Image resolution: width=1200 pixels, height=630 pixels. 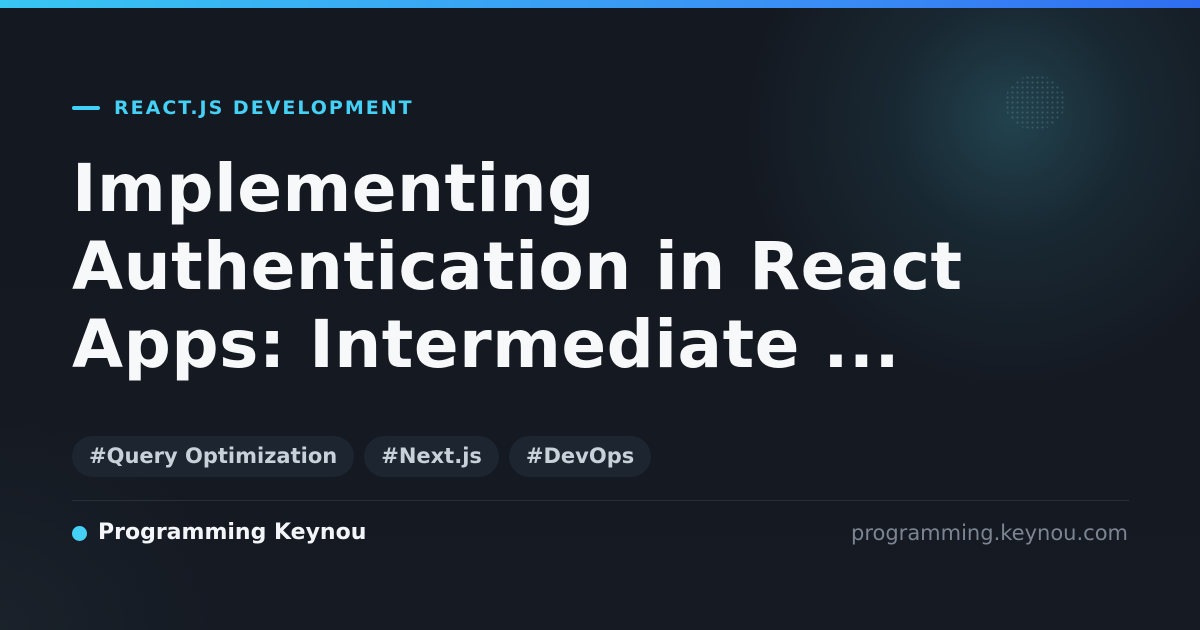 I want to click on tag-nextjs: #Next.js, so click(x=431, y=456).